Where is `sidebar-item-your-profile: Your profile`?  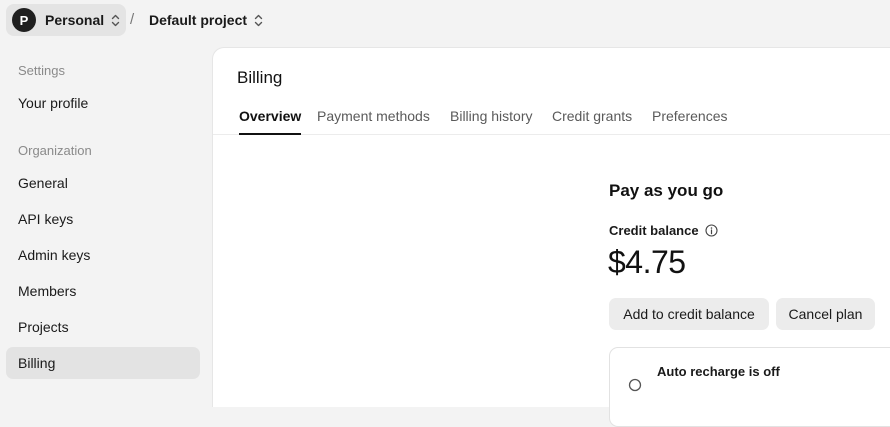 sidebar-item-your-profile: Your profile is located at coordinates (103, 103).